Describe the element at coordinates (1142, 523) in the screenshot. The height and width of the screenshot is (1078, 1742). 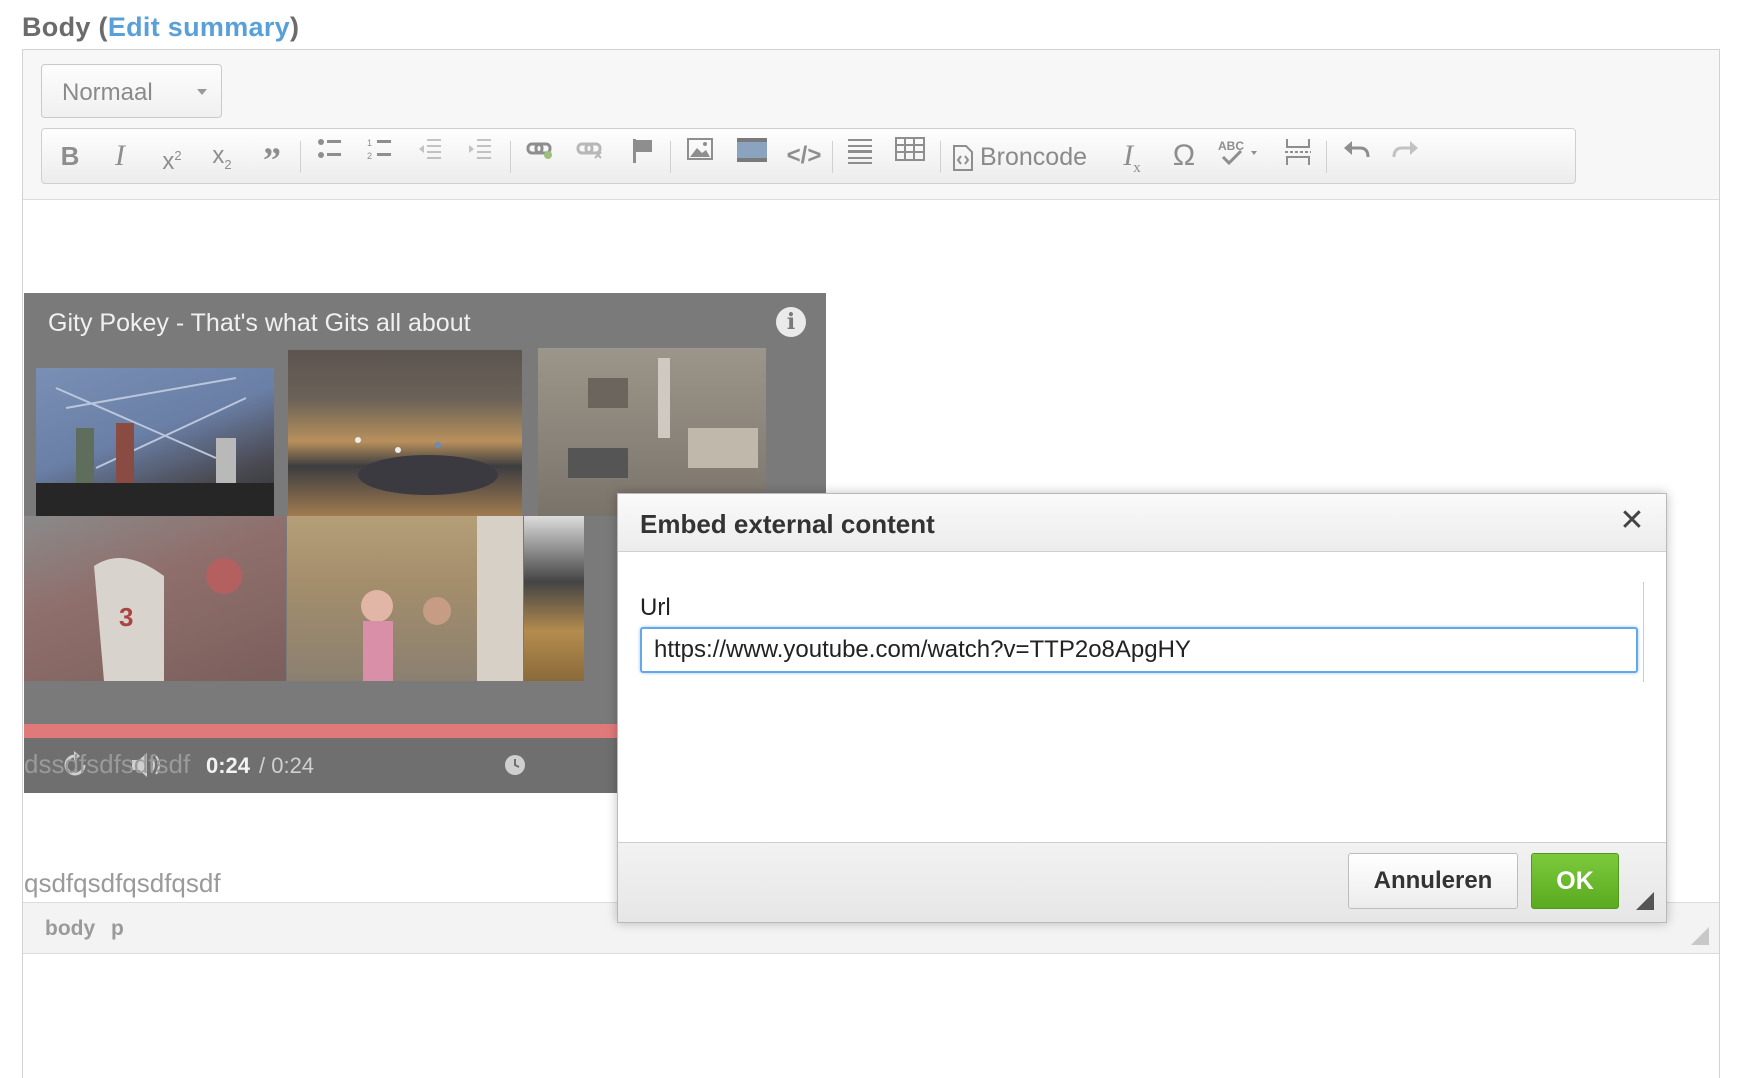
I see `dialog-header: Embed external content ✕` at that location.